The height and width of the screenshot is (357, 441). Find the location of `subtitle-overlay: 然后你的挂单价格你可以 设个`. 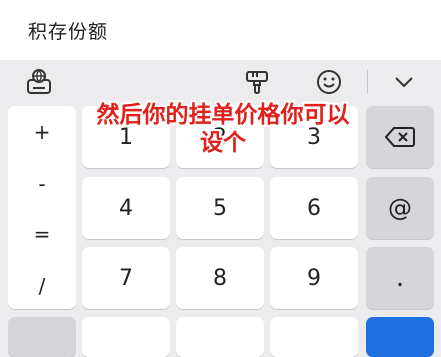

subtitle-overlay: 然后你的挂单价格你可以 设个 is located at coordinates (223, 129).